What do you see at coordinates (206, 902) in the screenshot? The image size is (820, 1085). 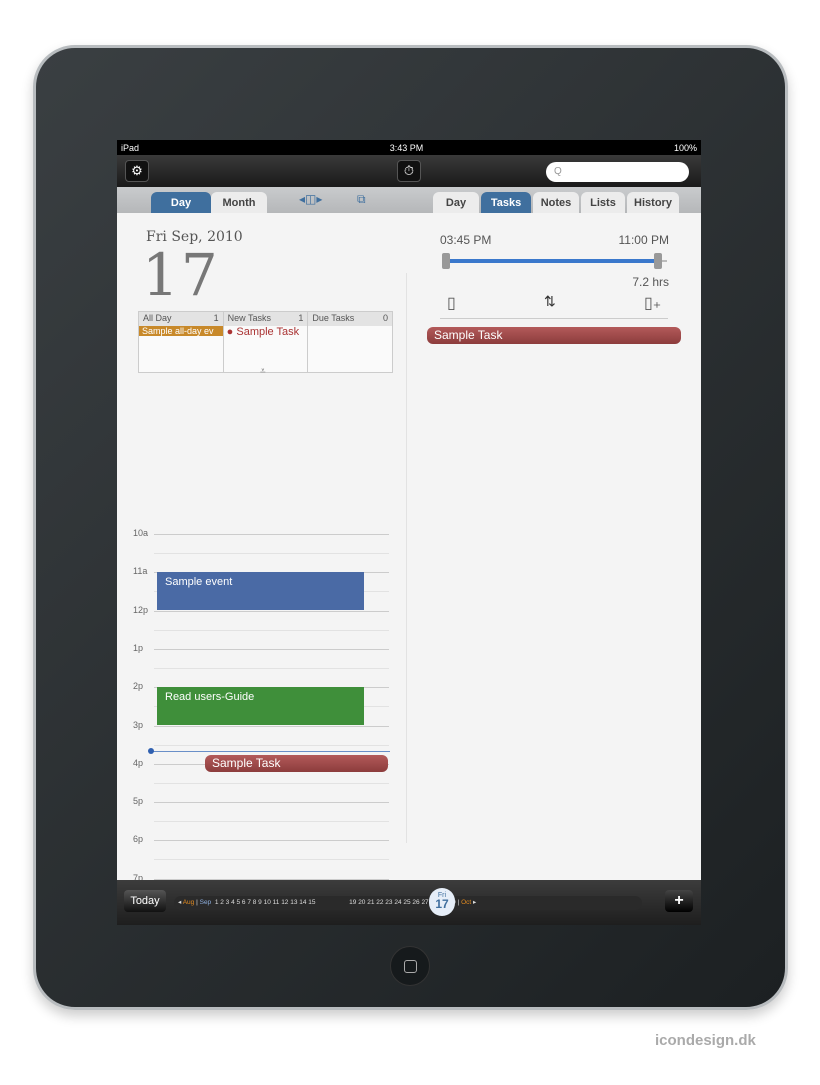 I see `current-month: Sep` at bounding box center [206, 902].